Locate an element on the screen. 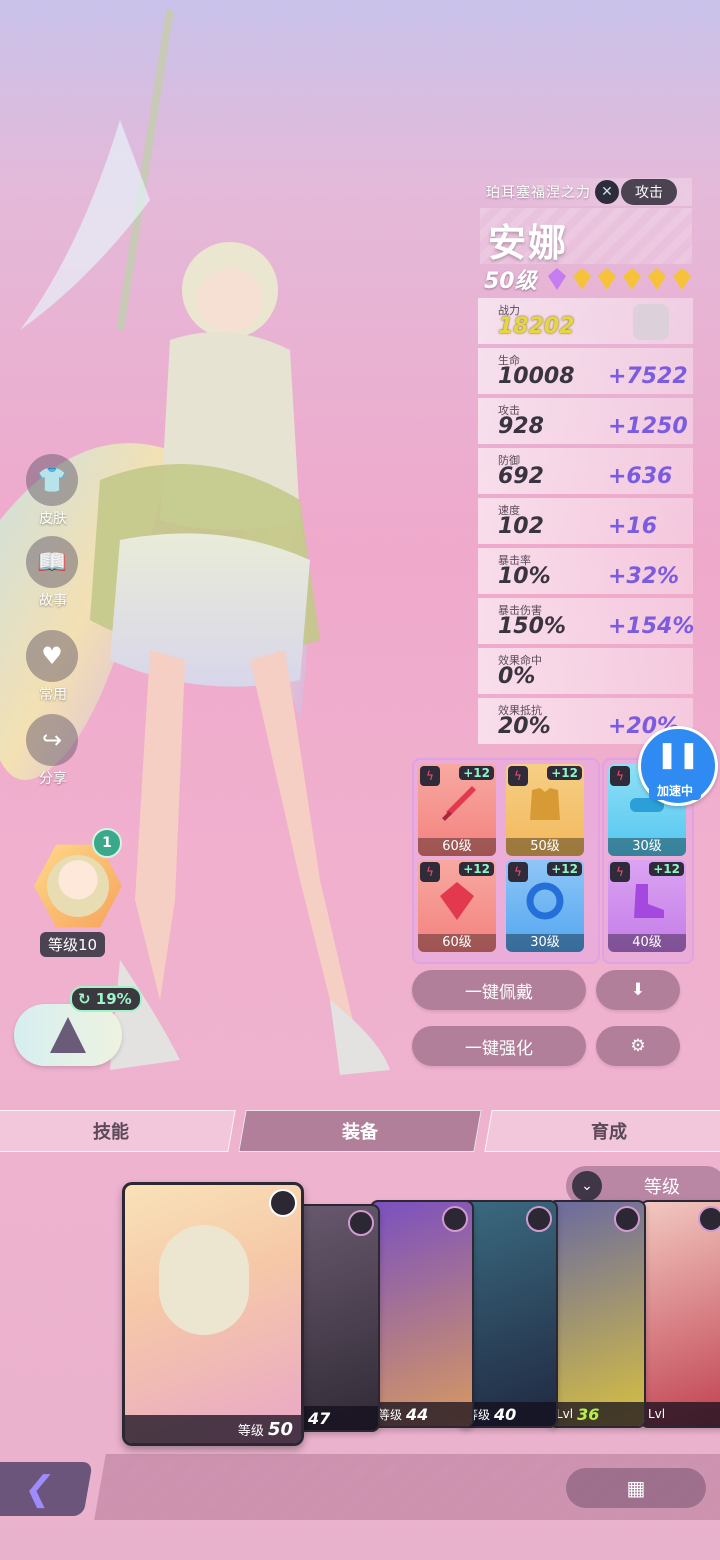  unequip-button: ⬇ is located at coordinates (638, 990).